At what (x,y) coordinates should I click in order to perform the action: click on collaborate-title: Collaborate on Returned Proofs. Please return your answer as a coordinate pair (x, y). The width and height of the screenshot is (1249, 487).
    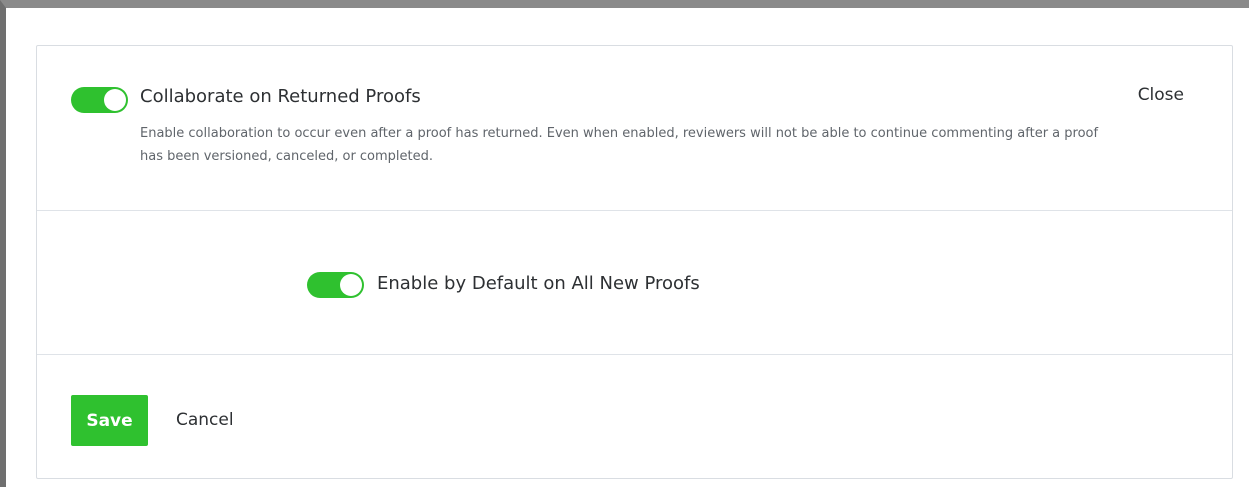
    Looking at the image, I should click on (280, 96).